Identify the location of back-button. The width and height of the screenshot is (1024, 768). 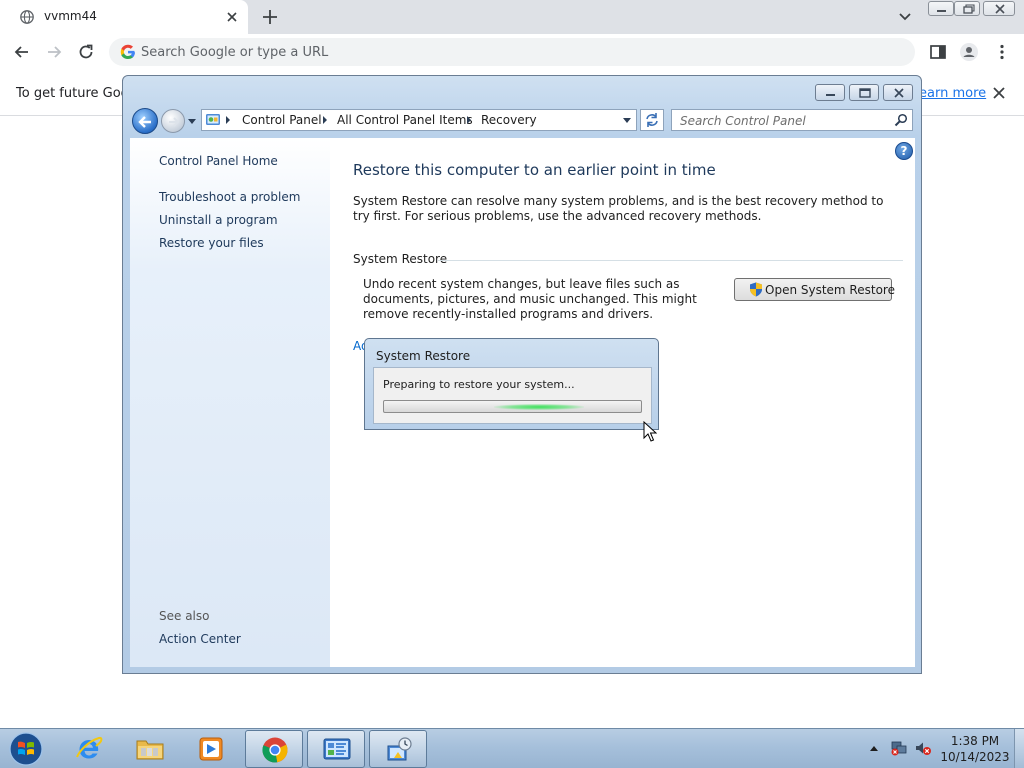
(145, 121).